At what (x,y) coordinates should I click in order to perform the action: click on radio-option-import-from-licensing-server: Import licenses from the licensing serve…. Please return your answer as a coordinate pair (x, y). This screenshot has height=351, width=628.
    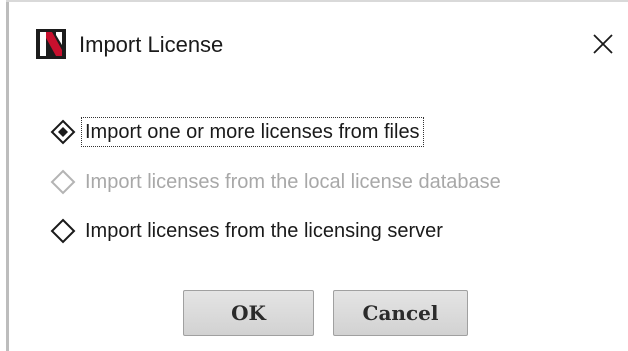
    Looking at the image, I should click on (247, 231).